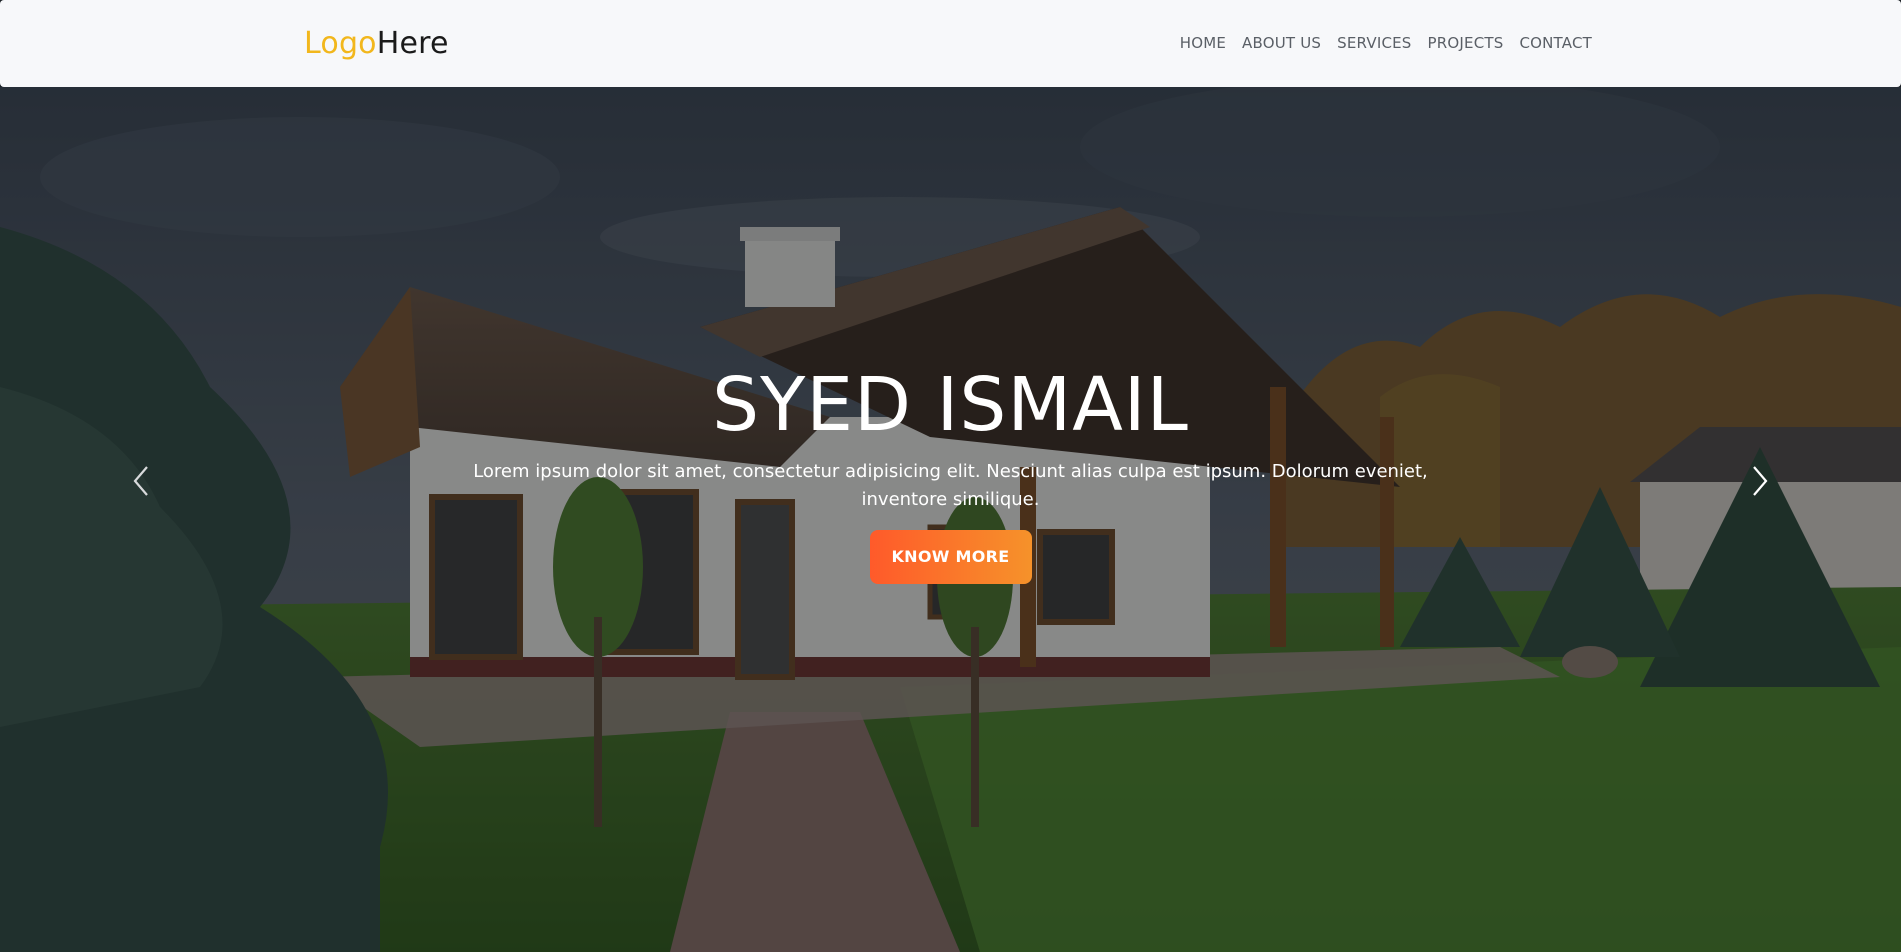  What do you see at coordinates (950, 557) in the screenshot?
I see `know-more-button: KNOW MORE` at bounding box center [950, 557].